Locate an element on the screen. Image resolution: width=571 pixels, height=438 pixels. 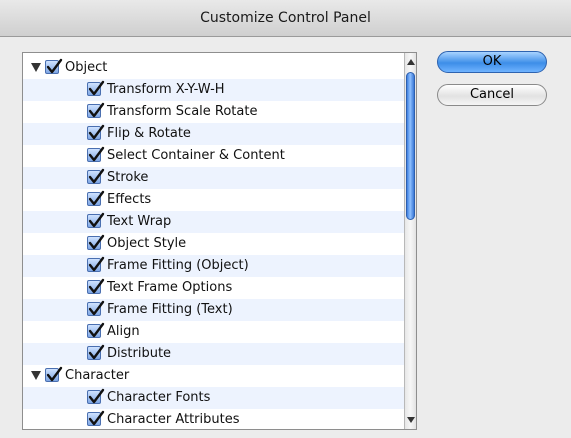
tree-item-row: Align is located at coordinates (214, 332).